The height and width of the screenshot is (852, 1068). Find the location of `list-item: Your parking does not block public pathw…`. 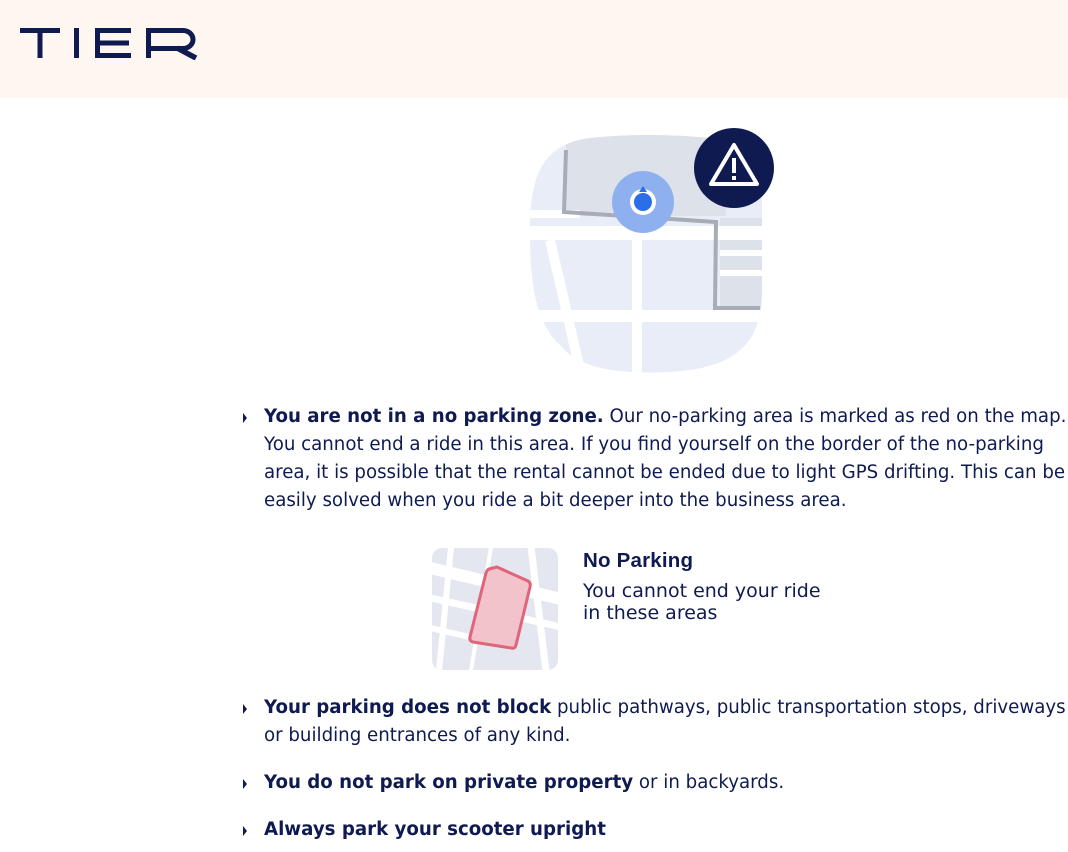

list-item: Your parking does not block public pathw… is located at coordinates (654, 722).